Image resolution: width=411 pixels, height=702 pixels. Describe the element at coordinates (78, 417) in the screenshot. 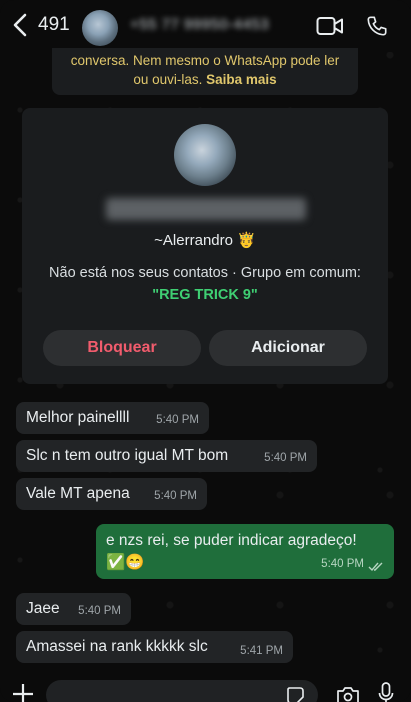

I see `message-text: Melhor painellll` at that location.